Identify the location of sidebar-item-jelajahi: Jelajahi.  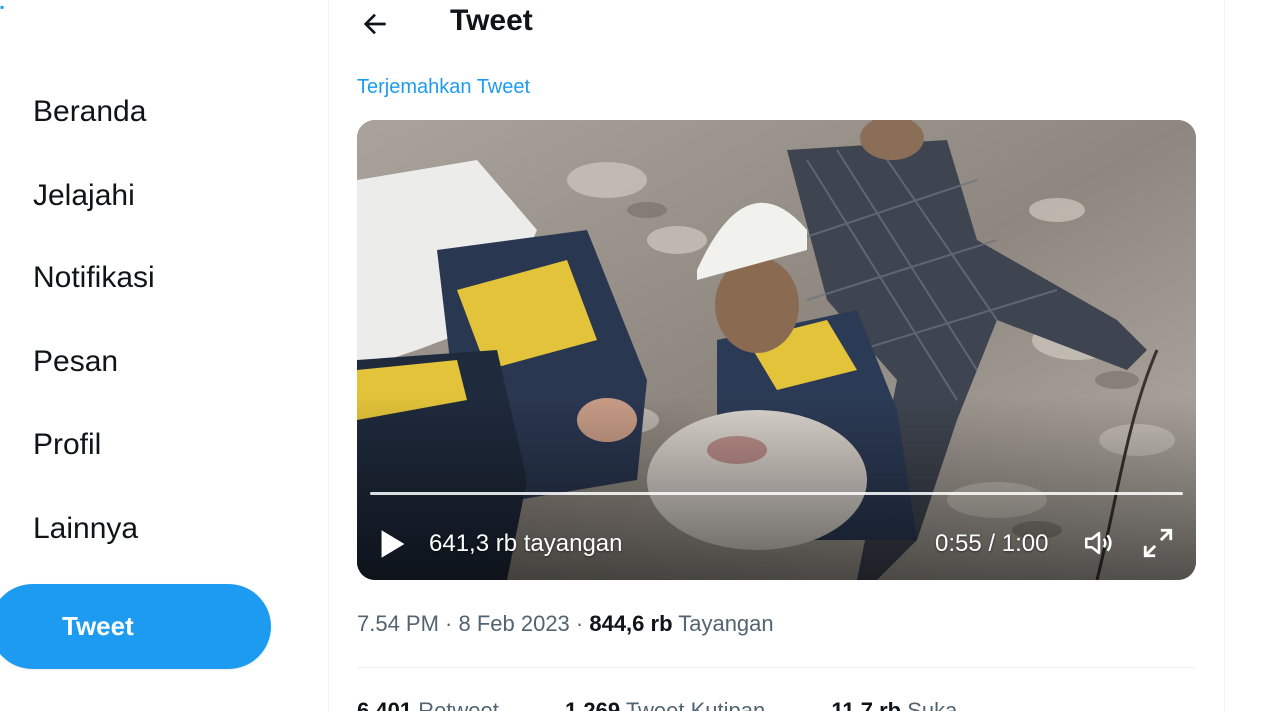
(84, 196).